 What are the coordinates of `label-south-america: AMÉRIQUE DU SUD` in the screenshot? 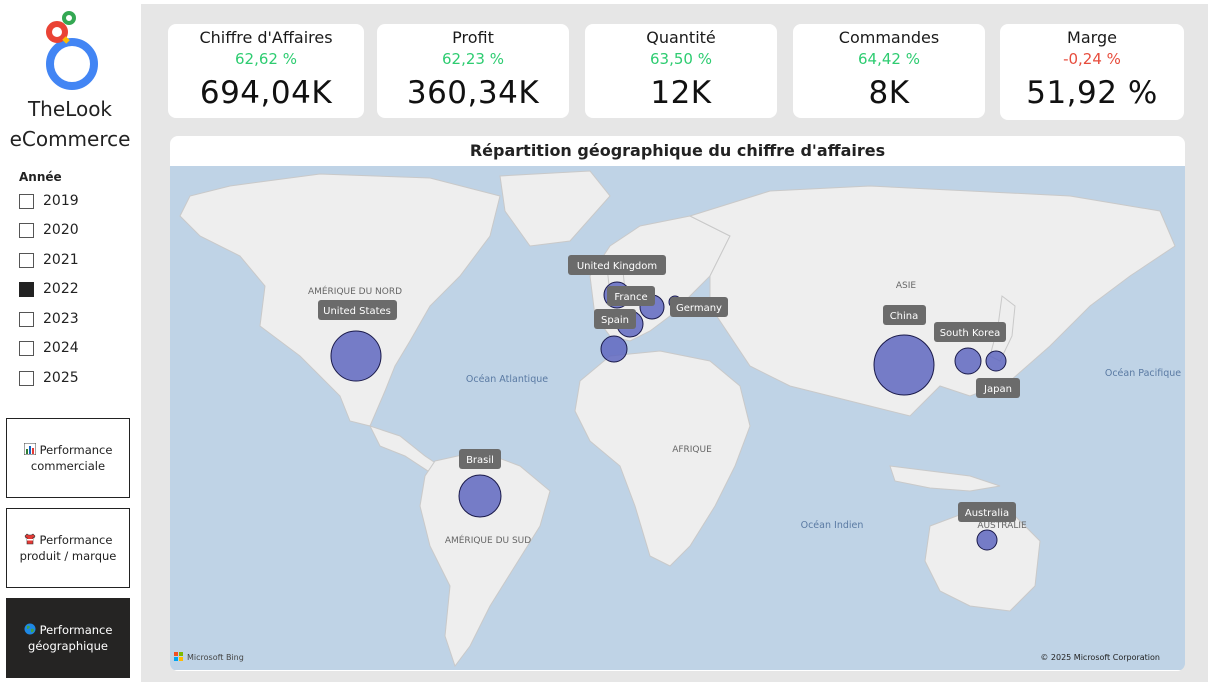 It's located at (488, 540).